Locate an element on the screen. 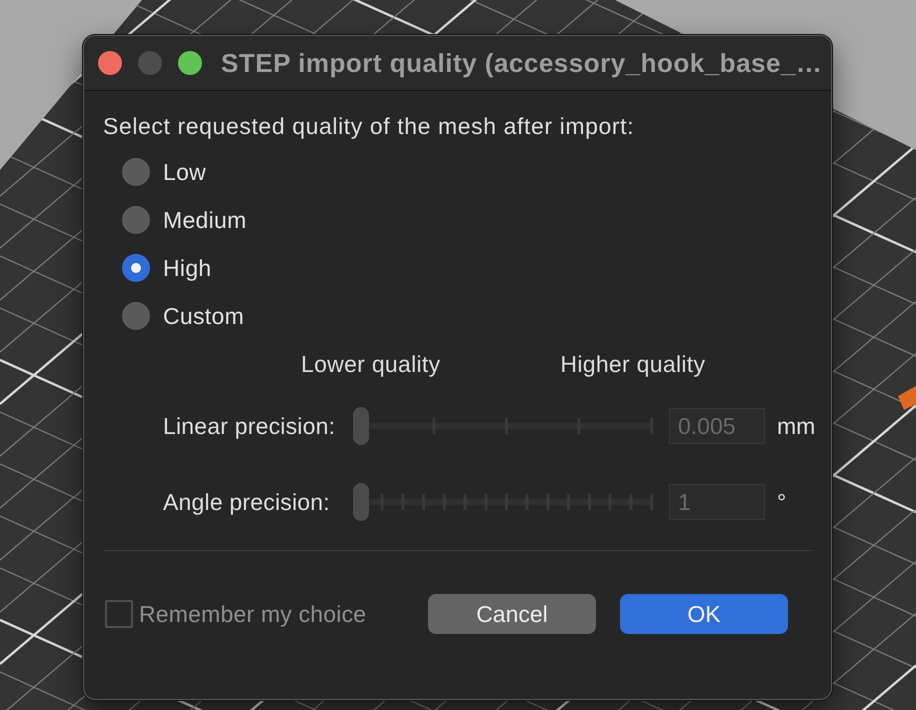  radio-label: Medium is located at coordinates (205, 220).